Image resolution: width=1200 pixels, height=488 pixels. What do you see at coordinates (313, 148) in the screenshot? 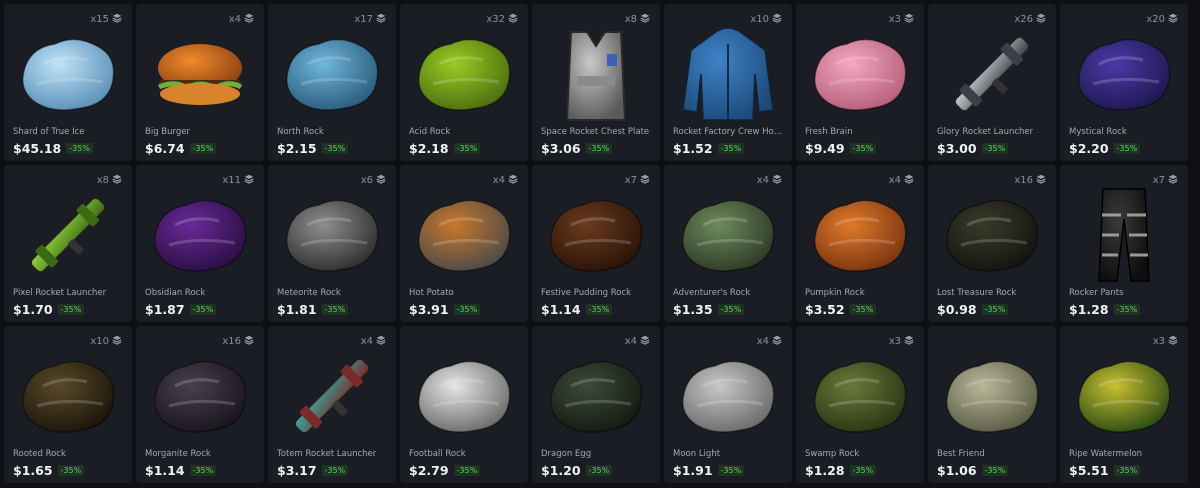
I see `price-row: $2.15 -35%` at bounding box center [313, 148].